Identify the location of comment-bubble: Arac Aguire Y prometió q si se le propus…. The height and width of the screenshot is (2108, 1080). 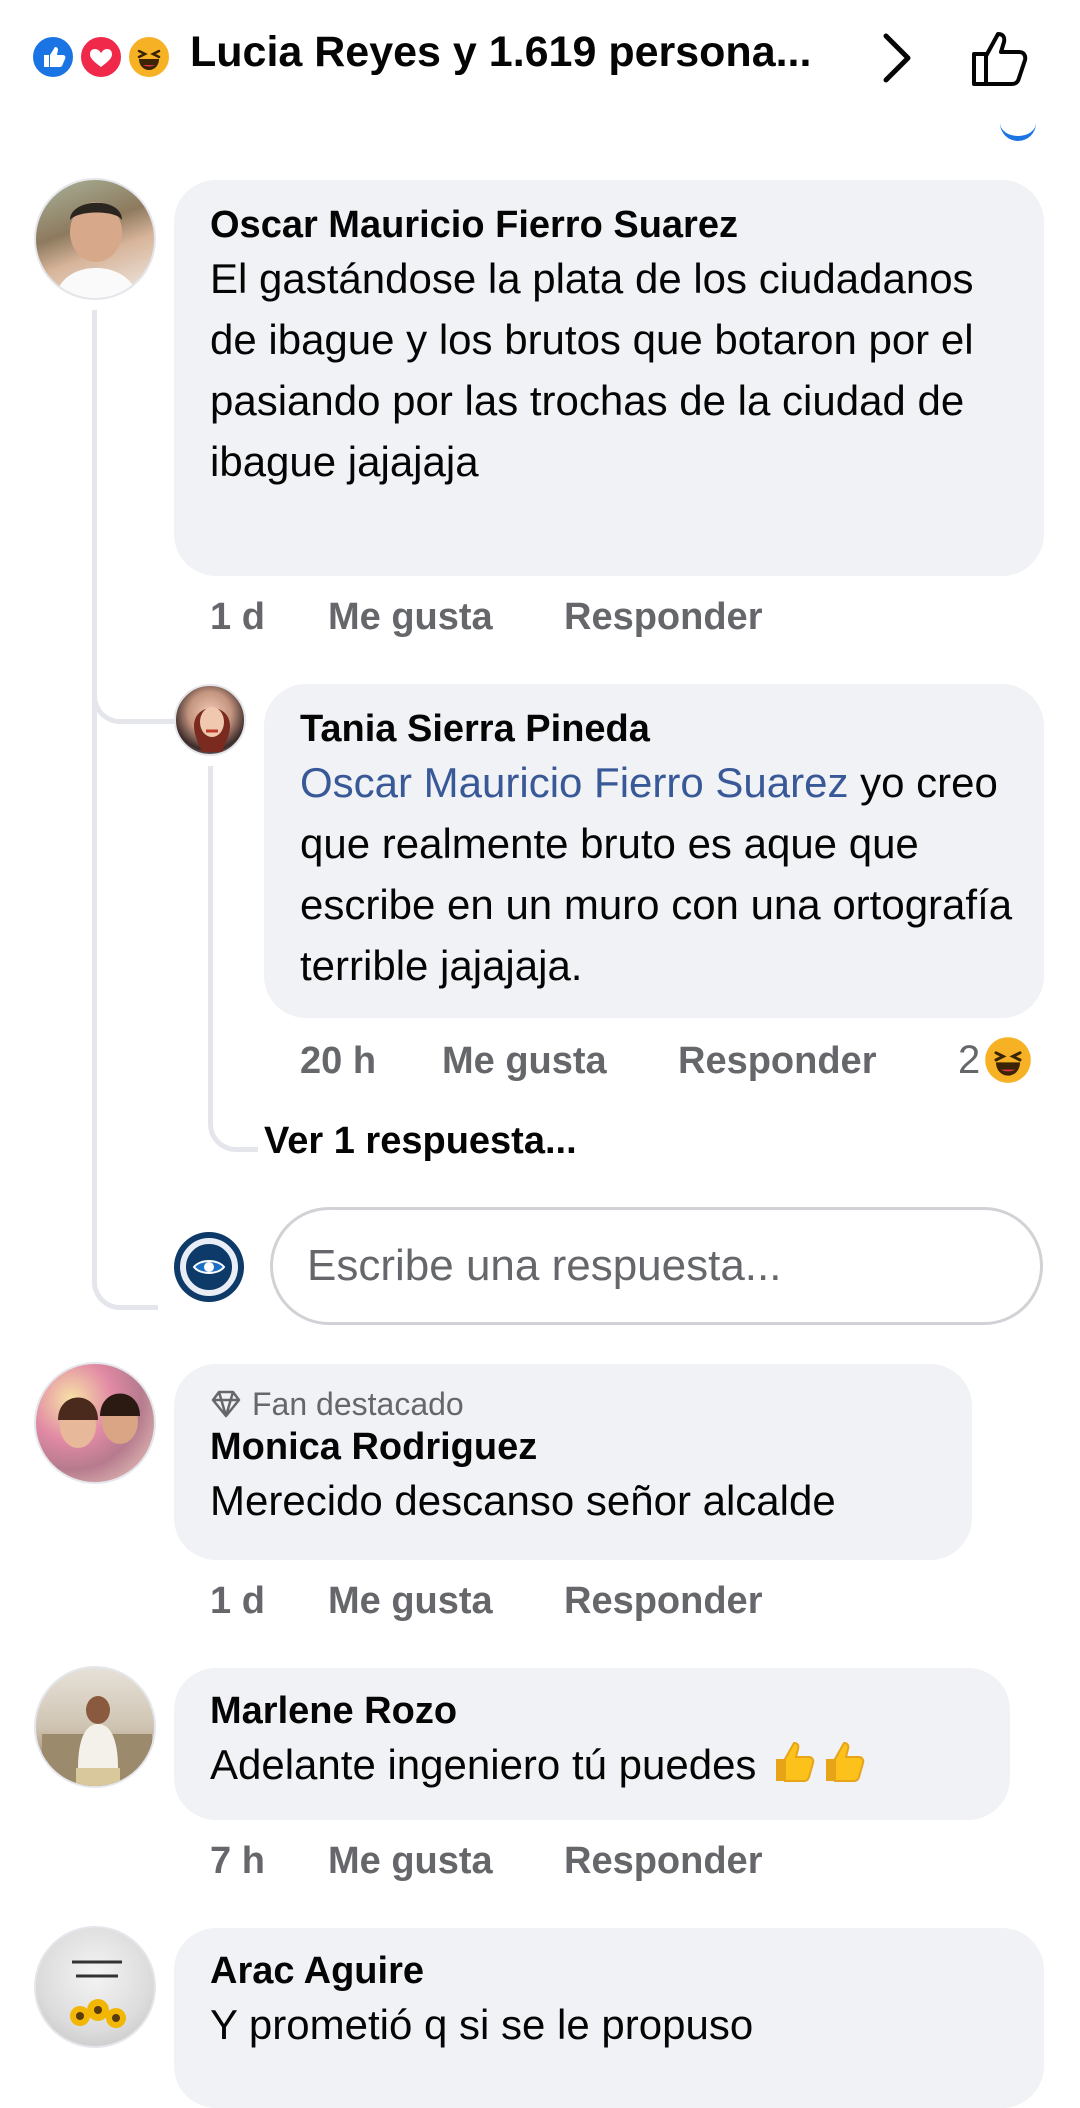
(609, 2018).